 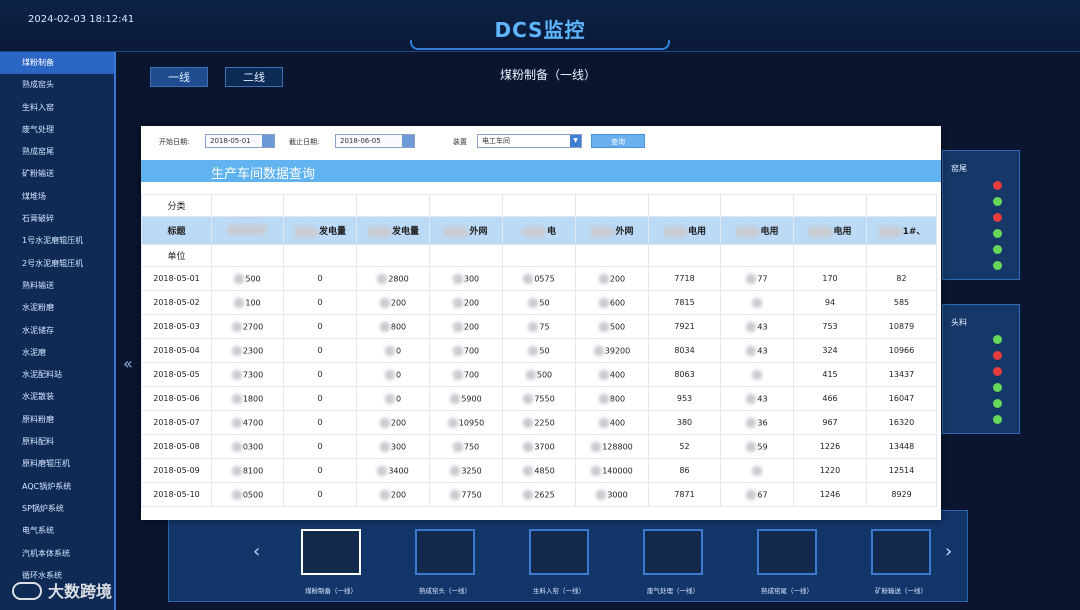 I want to click on status-green-dot-icon, so click(x=997, y=339).